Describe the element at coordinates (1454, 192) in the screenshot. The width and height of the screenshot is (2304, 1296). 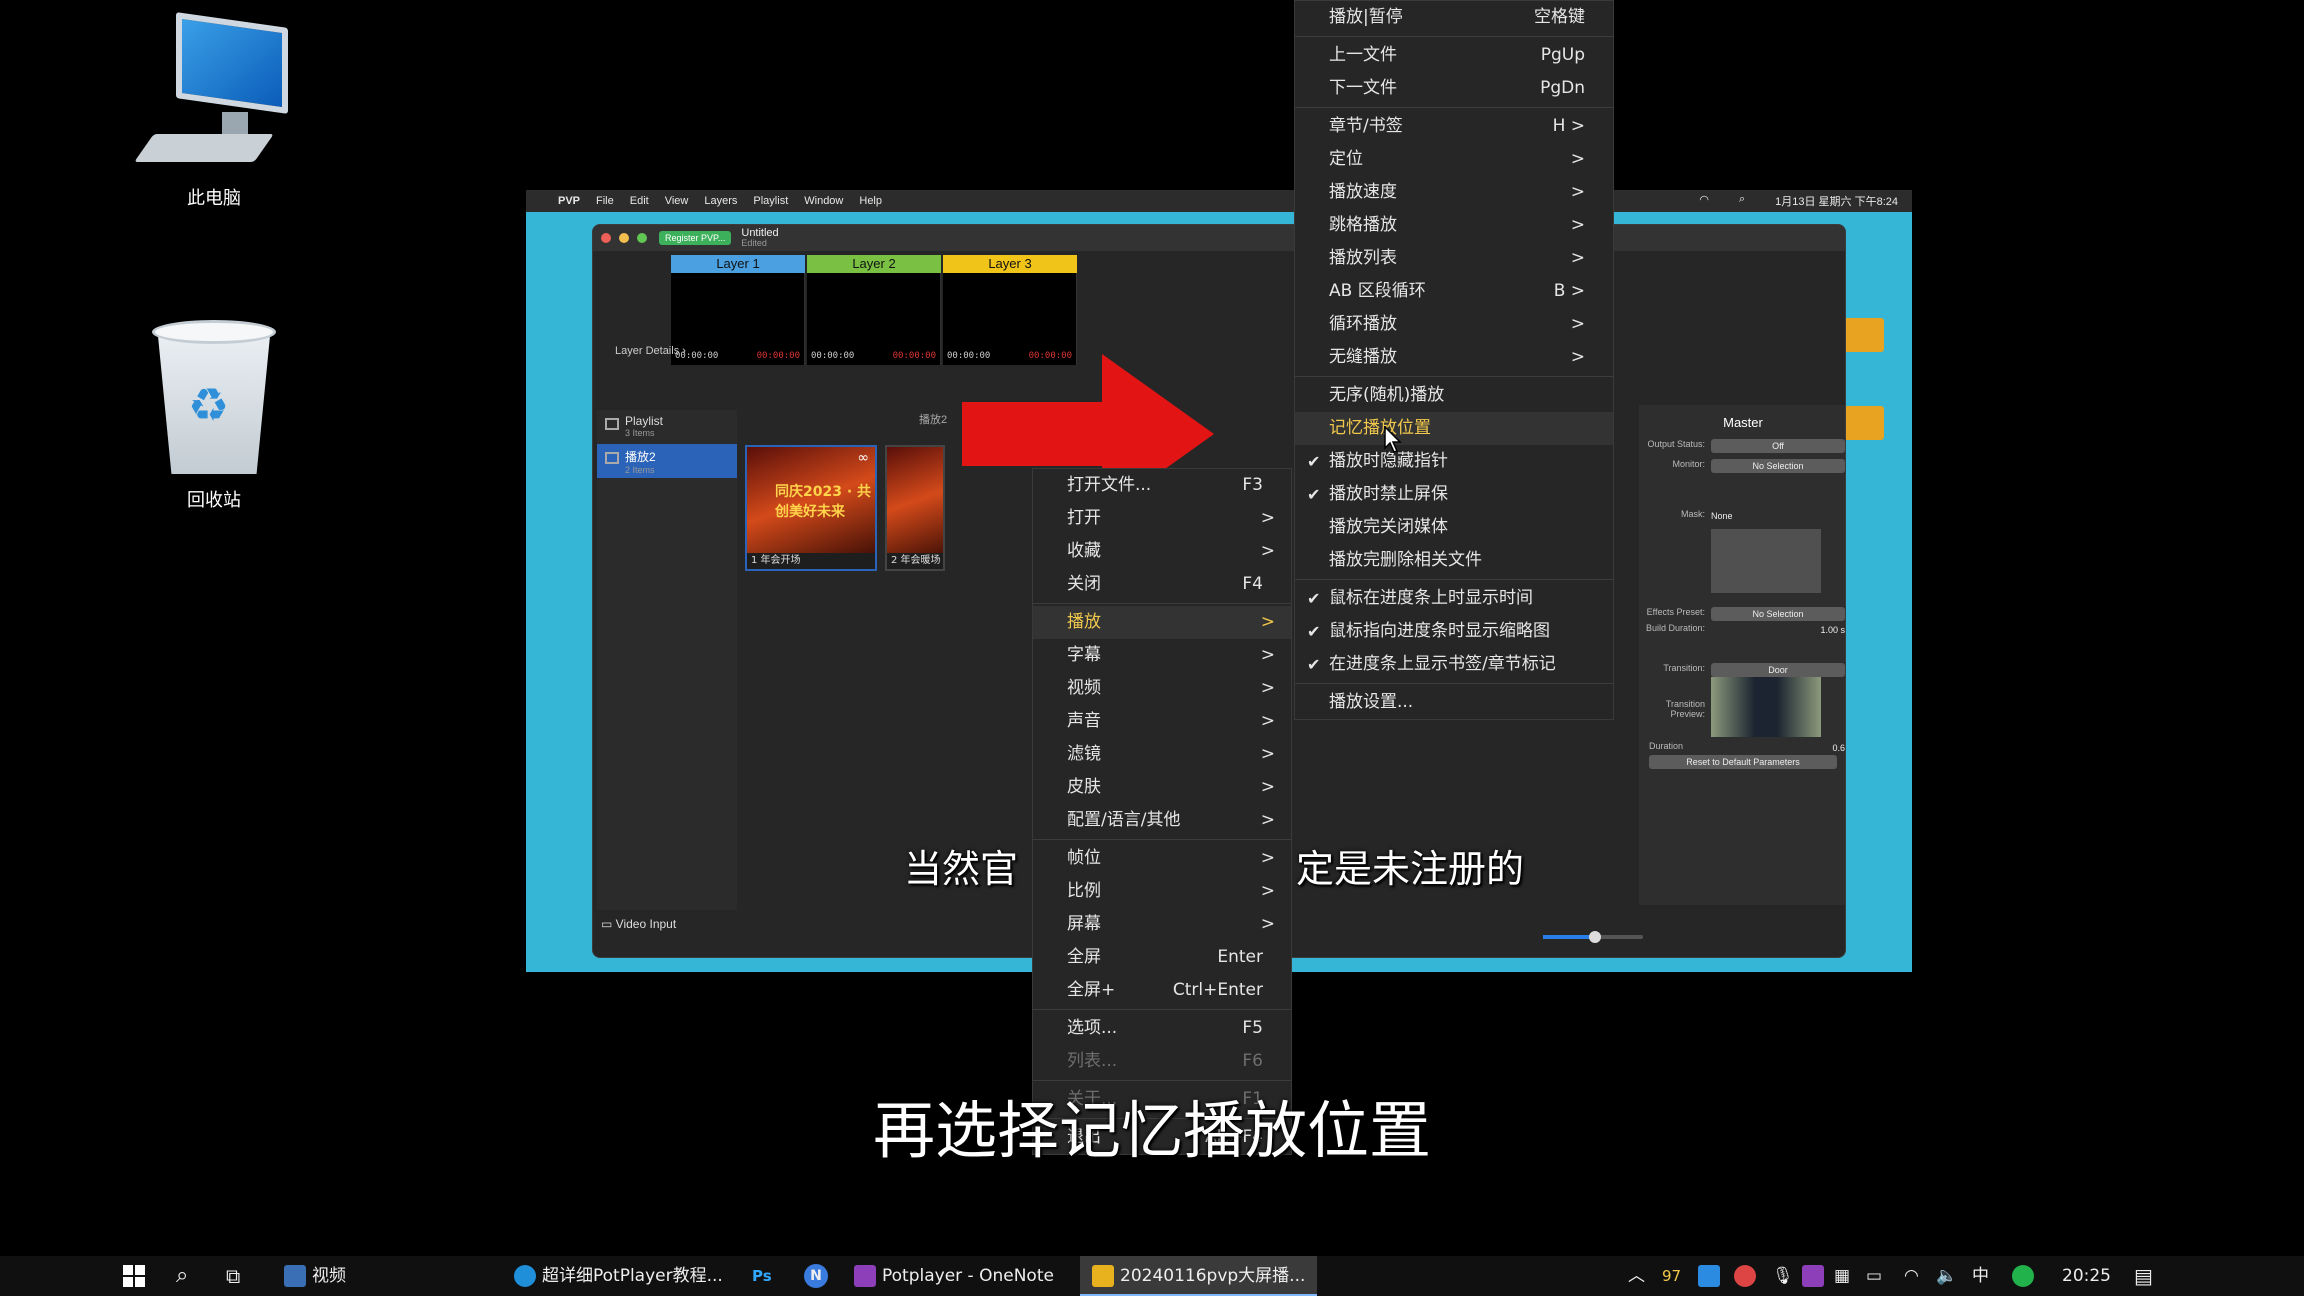
I see `play-submenu-item: 播放速度 >` at that location.